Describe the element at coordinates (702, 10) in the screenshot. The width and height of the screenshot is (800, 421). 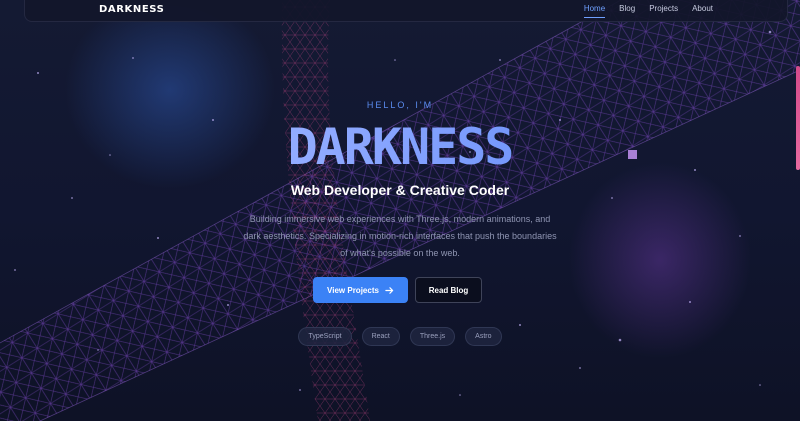
I see `nav-link-about: About` at that location.